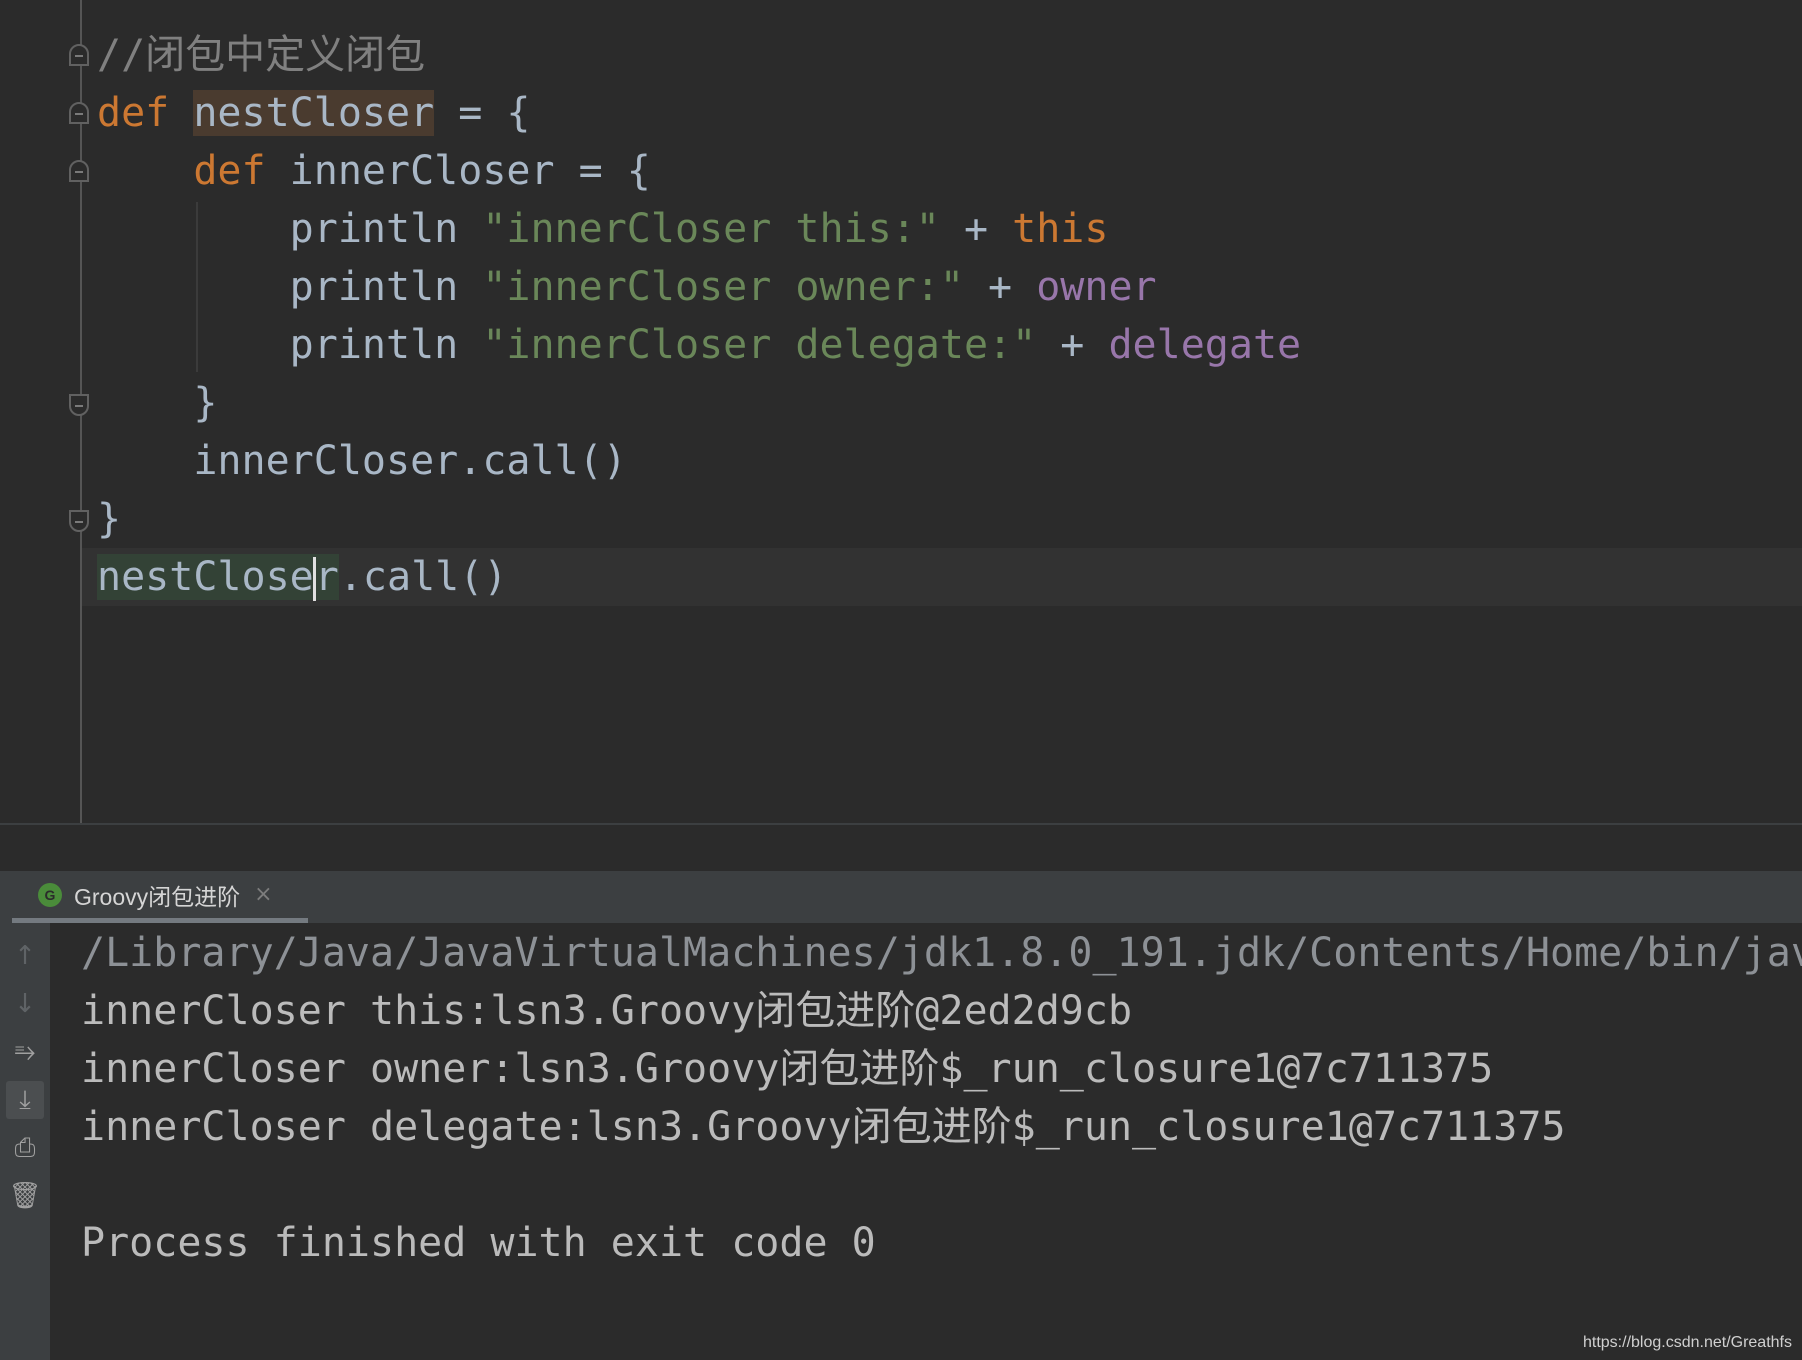 The image size is (1802, 1360). I want to click on code-text: innerCloser.call(), so click(362, 461).